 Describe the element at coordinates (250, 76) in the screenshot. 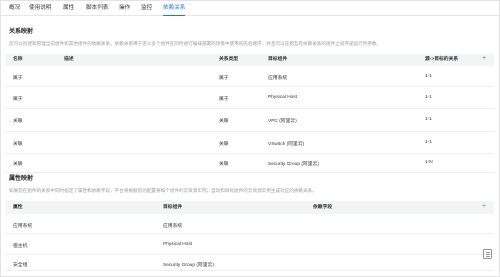

I see `table-row: 属于 属于 应用系统 1-1` at that location.